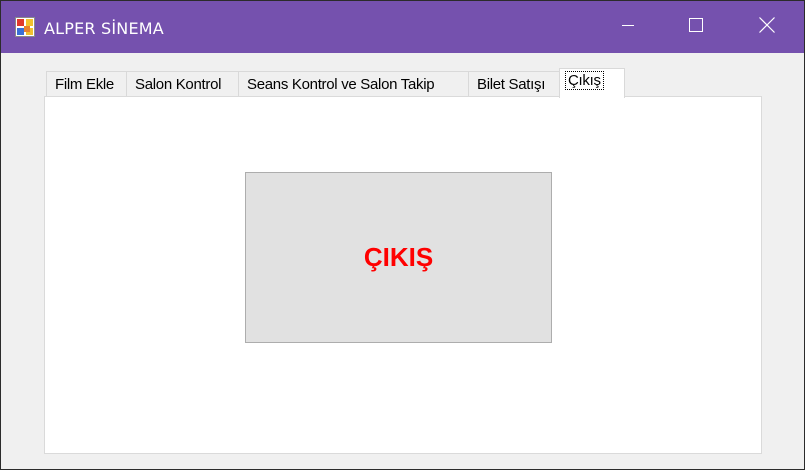 The image size is (805, 470). I want to click on minimize-icon, so click(628, 27).